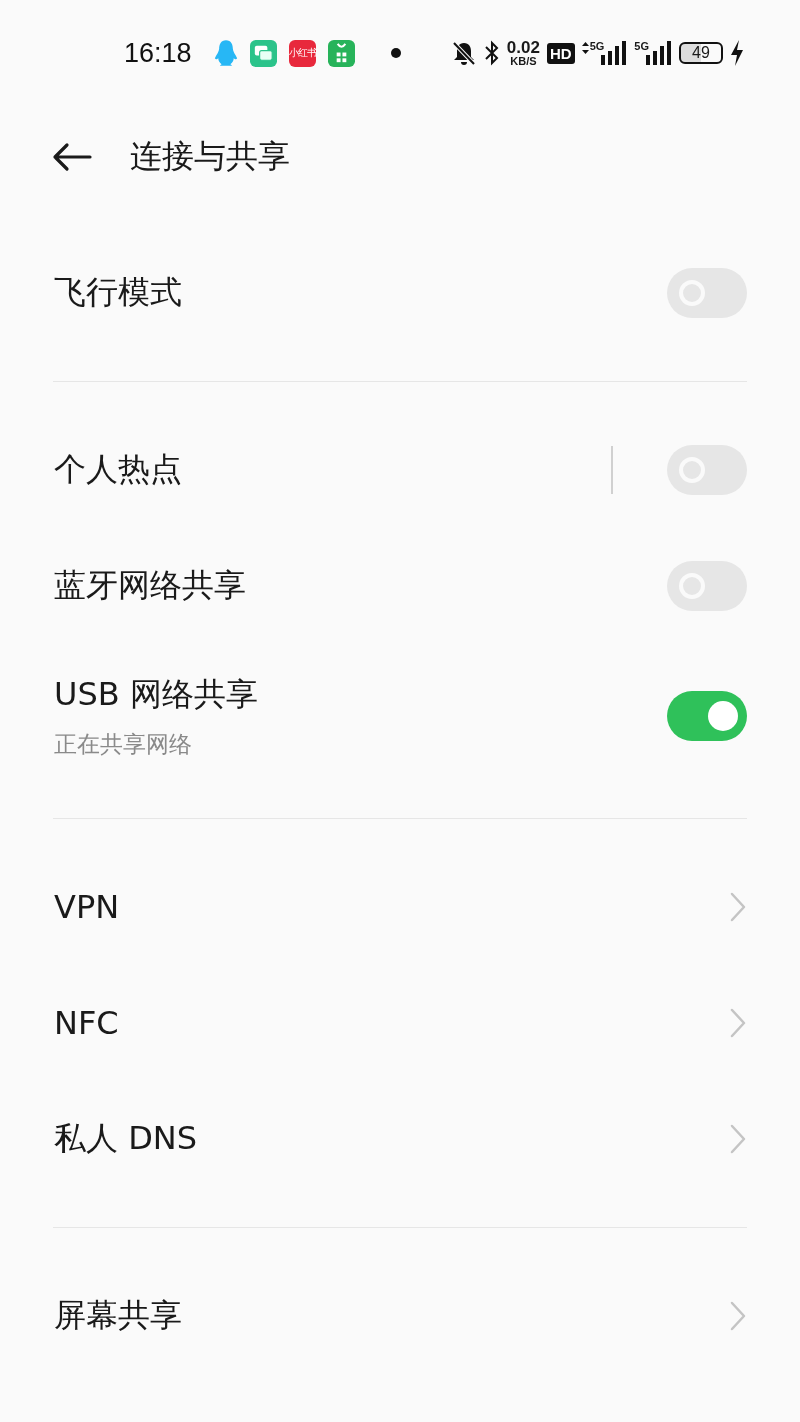 Image resolution: width=800 pixels, height=1422 pixels. I want to click on muted-bell-icon, so click(463, 53).